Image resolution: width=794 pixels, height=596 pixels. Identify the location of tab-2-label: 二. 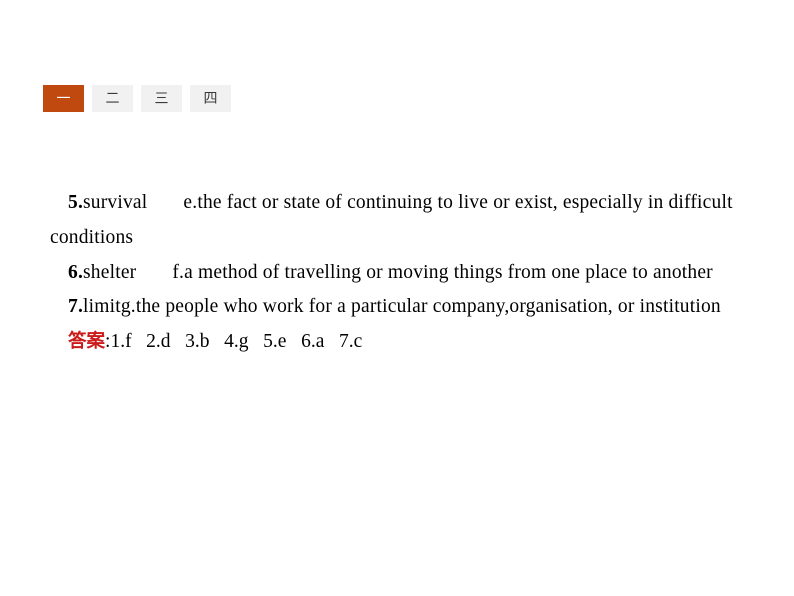
(112, 98).